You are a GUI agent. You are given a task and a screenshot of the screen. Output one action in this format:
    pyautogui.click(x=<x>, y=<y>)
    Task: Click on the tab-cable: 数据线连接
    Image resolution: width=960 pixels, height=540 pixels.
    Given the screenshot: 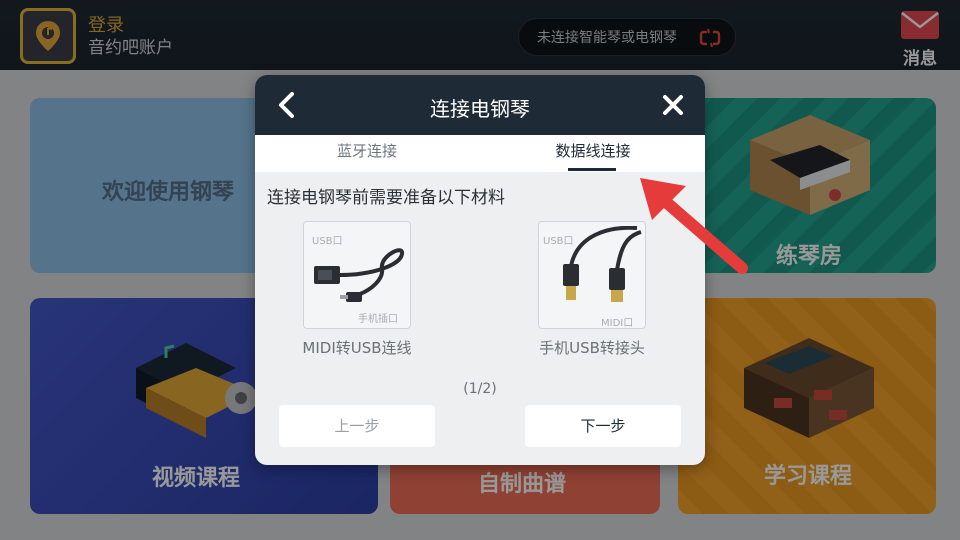 What is the action you would take?
    pyautogui.click(x=593, y=153)
    